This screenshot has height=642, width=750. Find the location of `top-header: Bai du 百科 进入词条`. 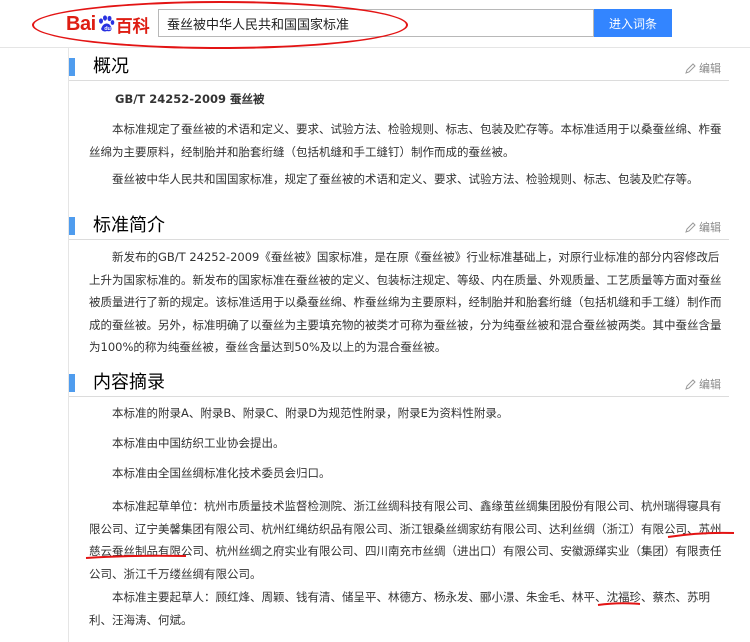

top-header: Bai du 百科 进入词条 is located at coordinates (375, 24).